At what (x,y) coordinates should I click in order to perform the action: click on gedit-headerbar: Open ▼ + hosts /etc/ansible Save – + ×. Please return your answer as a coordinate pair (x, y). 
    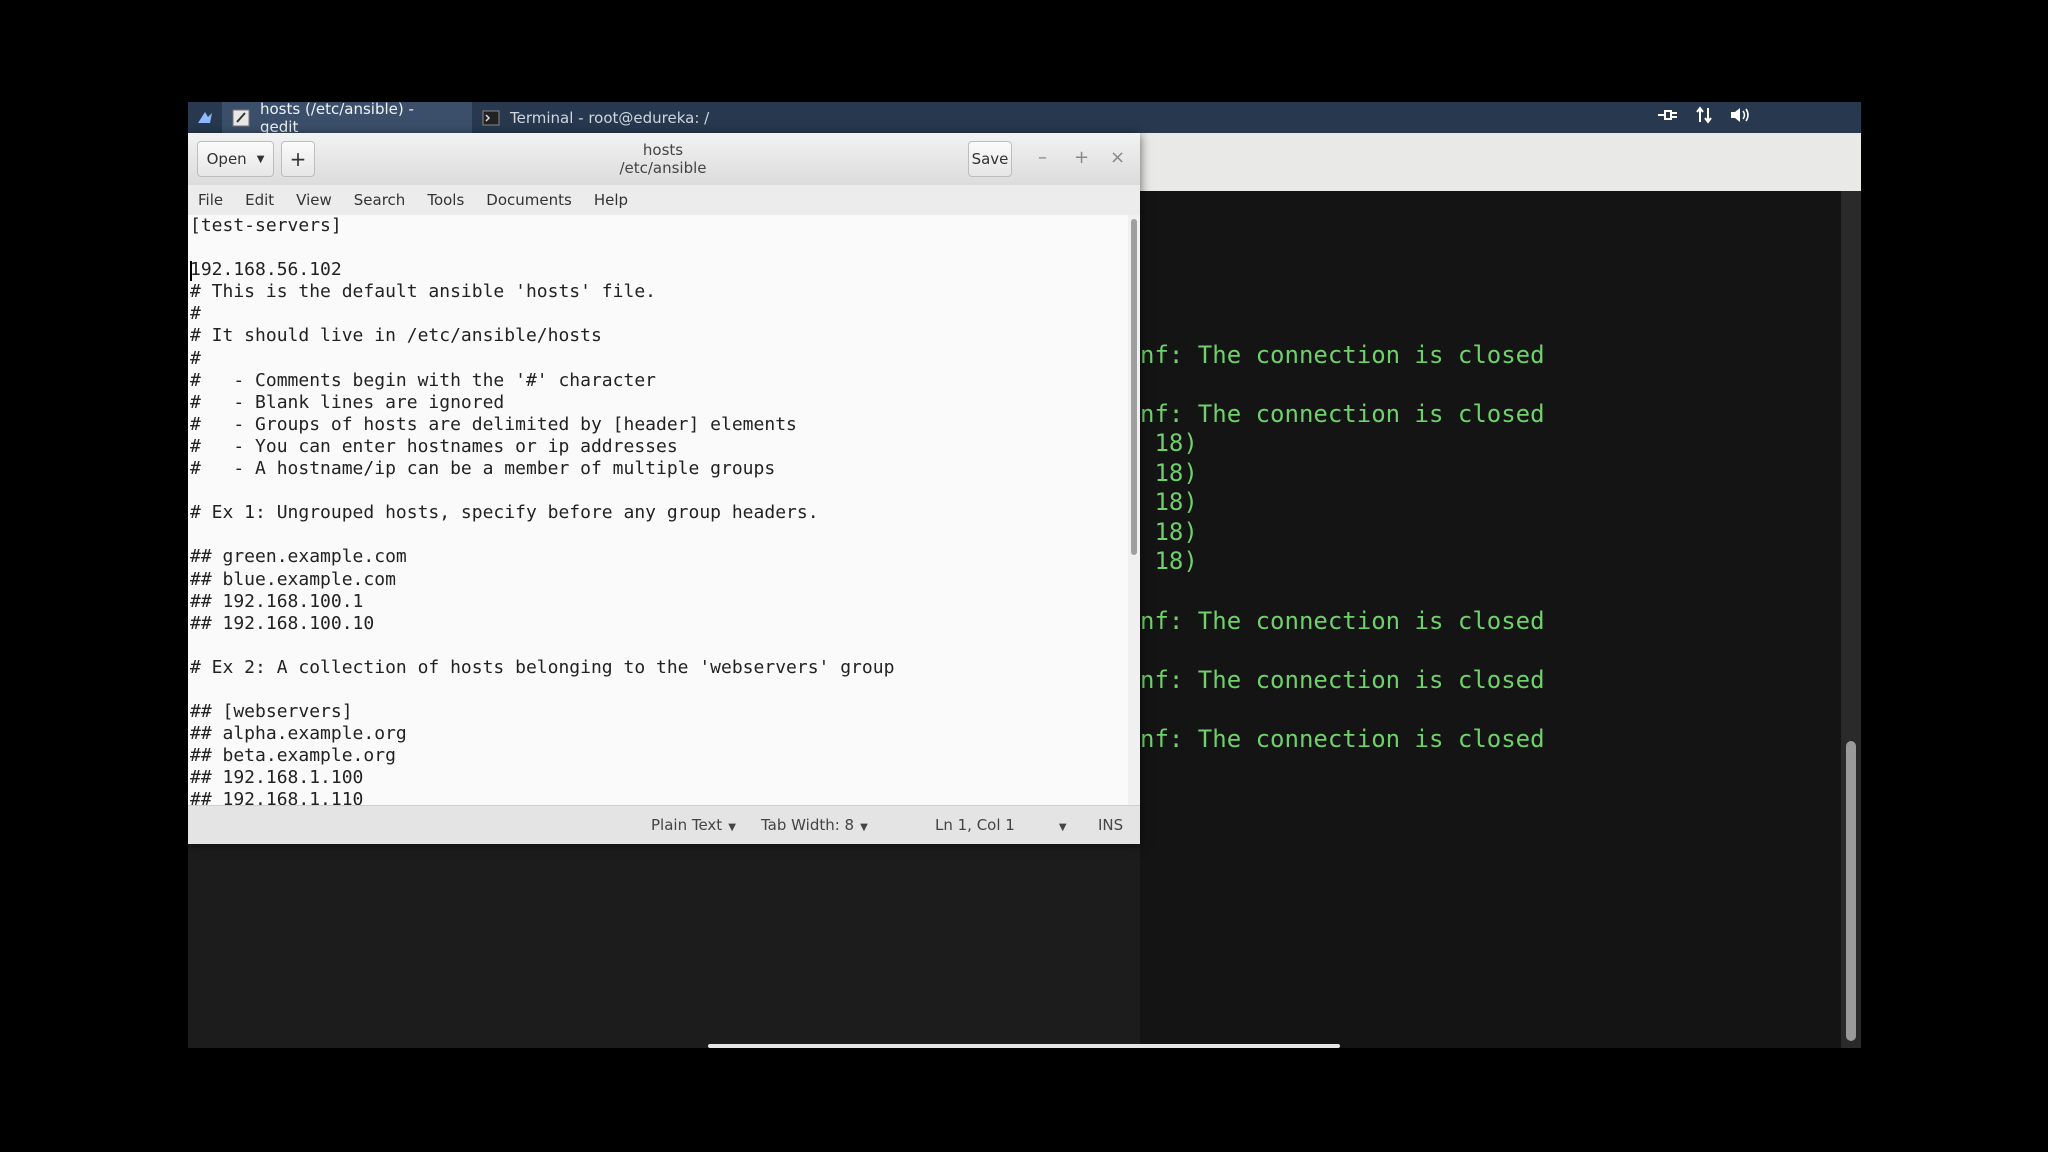
    Looking at the image, I should click on (664, 159).